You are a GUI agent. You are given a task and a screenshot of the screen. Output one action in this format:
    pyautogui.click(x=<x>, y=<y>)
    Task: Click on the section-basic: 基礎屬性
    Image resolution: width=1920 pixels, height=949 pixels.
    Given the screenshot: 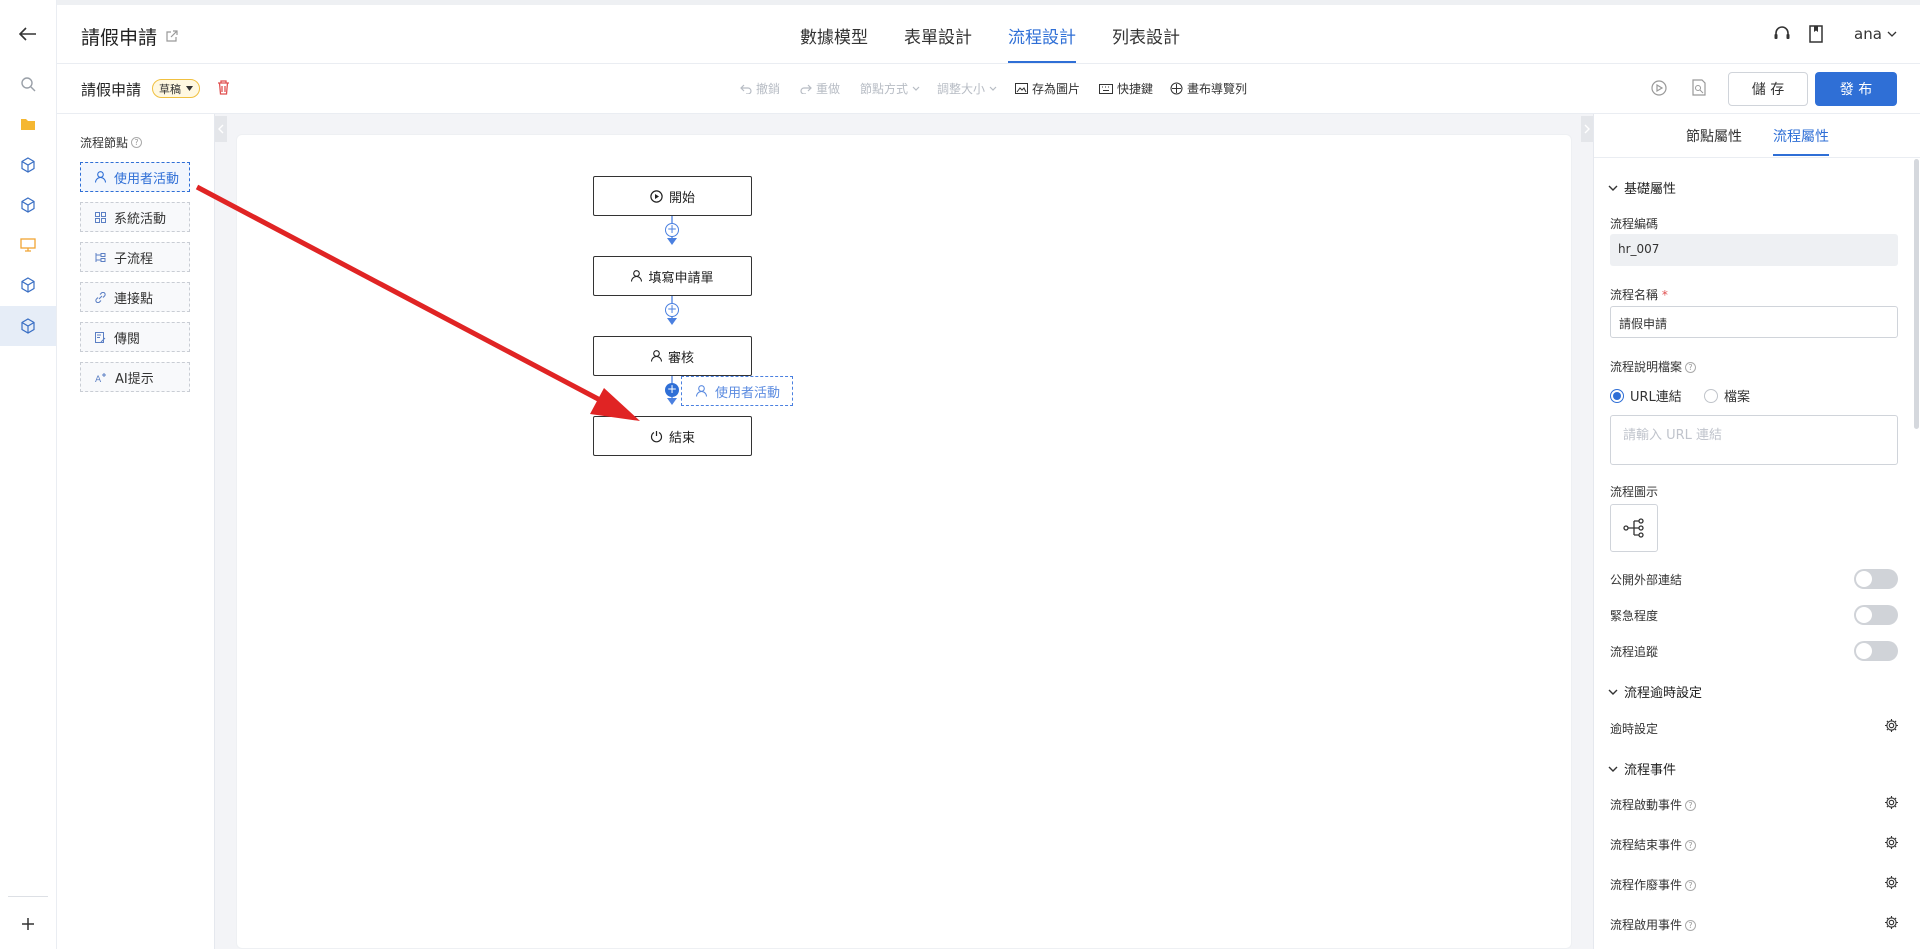 What is the action you would take?
    pyautogui.click(x=1642, y=187)
    